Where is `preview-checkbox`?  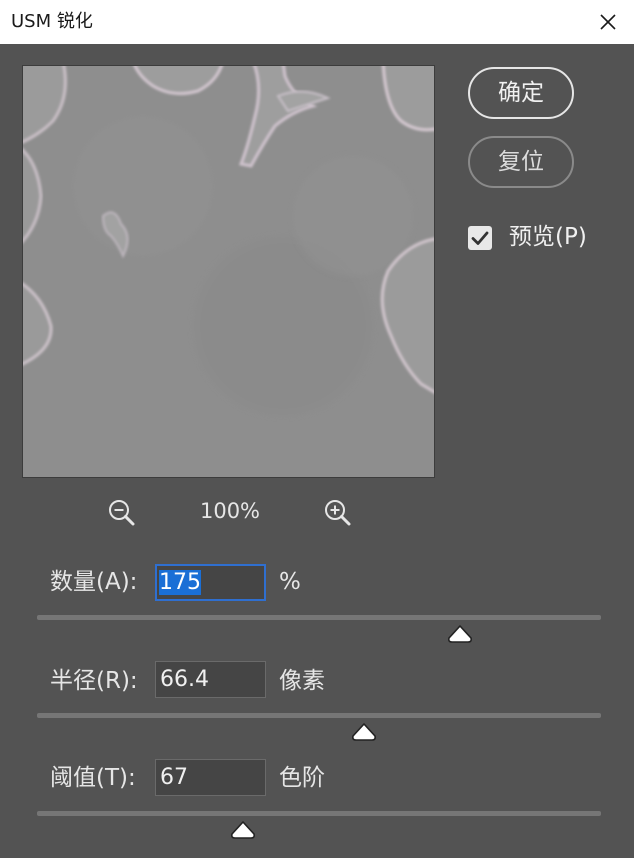
preview-checkbox is located at coordinates (480, 238).